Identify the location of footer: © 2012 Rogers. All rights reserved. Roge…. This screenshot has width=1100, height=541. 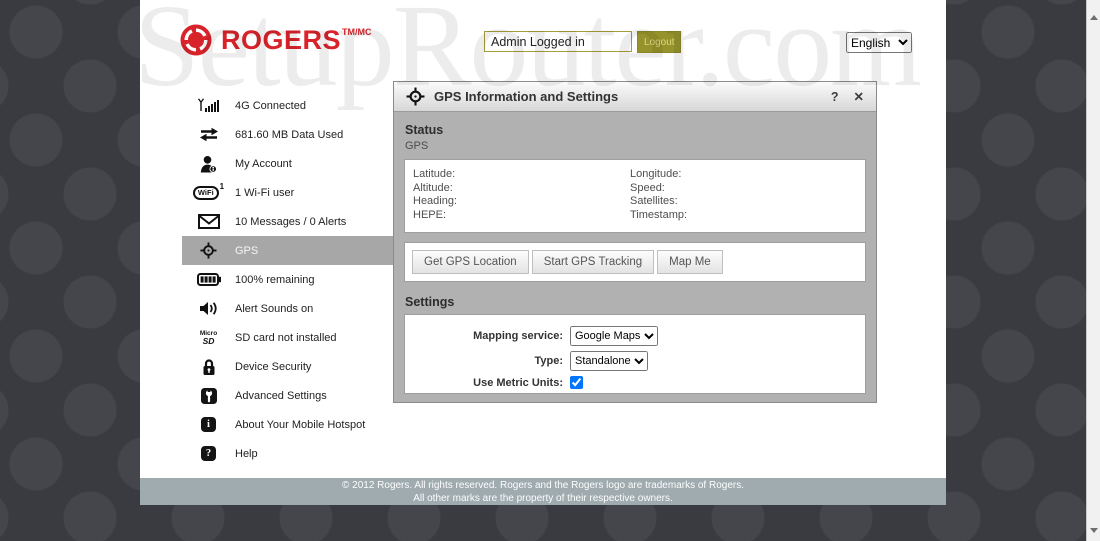
(543, 491).